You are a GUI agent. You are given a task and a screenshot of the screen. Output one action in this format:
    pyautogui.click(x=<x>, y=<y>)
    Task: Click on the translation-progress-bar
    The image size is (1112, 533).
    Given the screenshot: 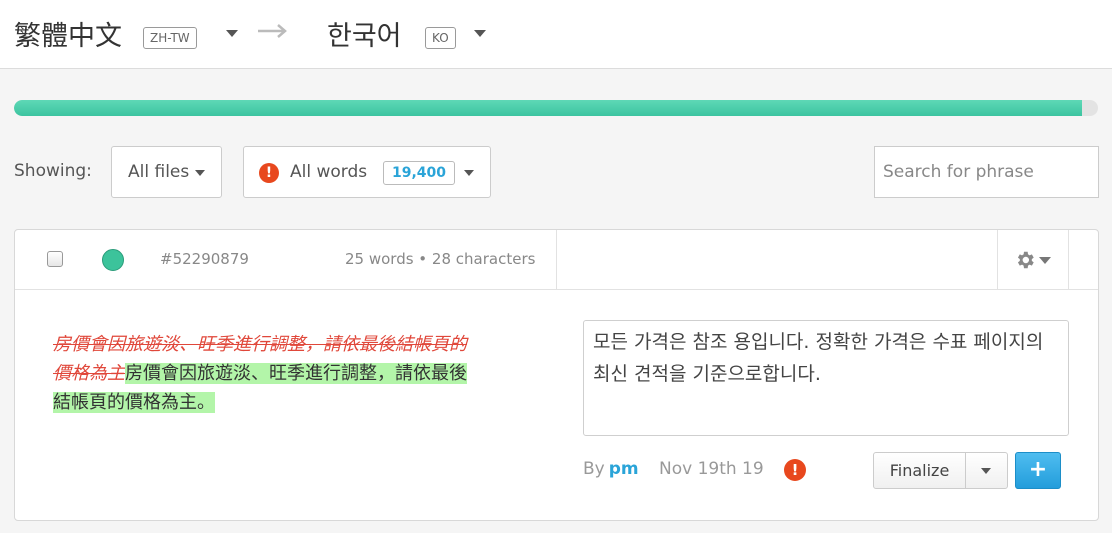 What is the action you would take?
    pyautogui.click(x=556, y=108)
    